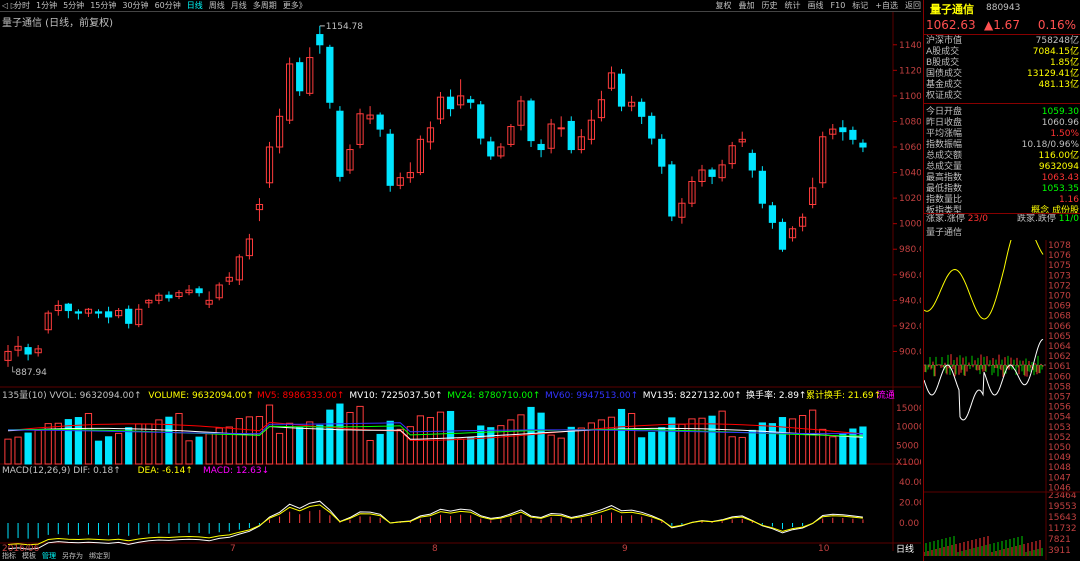  I want to click on tool-button-0: 复权, so click(724, 6).